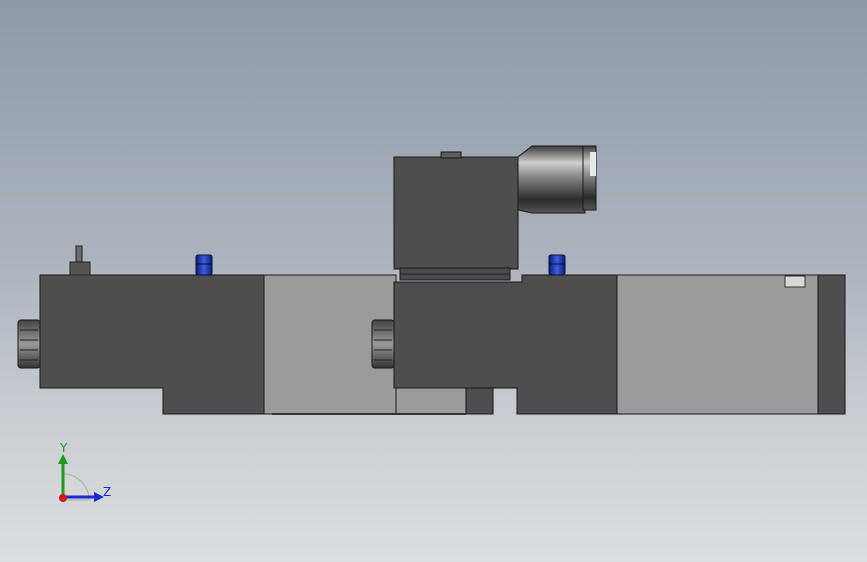 The image size is (867, 562). What do you see at coordinates (383, 344) in the screenshot?
I see `manual-override-knob-right` at bounding box center [383, 344].